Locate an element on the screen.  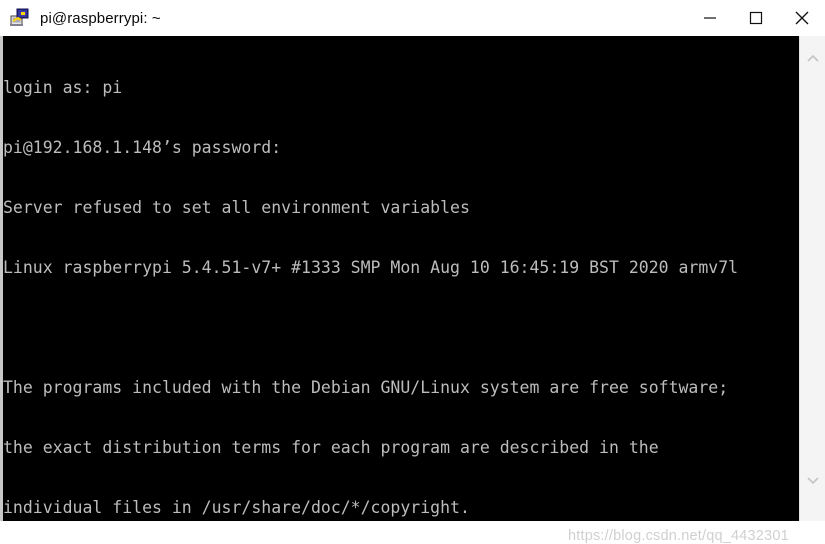
watermark-text: https://blog.csdn.net/qq_4432301 is located at coordinates (678, 536).